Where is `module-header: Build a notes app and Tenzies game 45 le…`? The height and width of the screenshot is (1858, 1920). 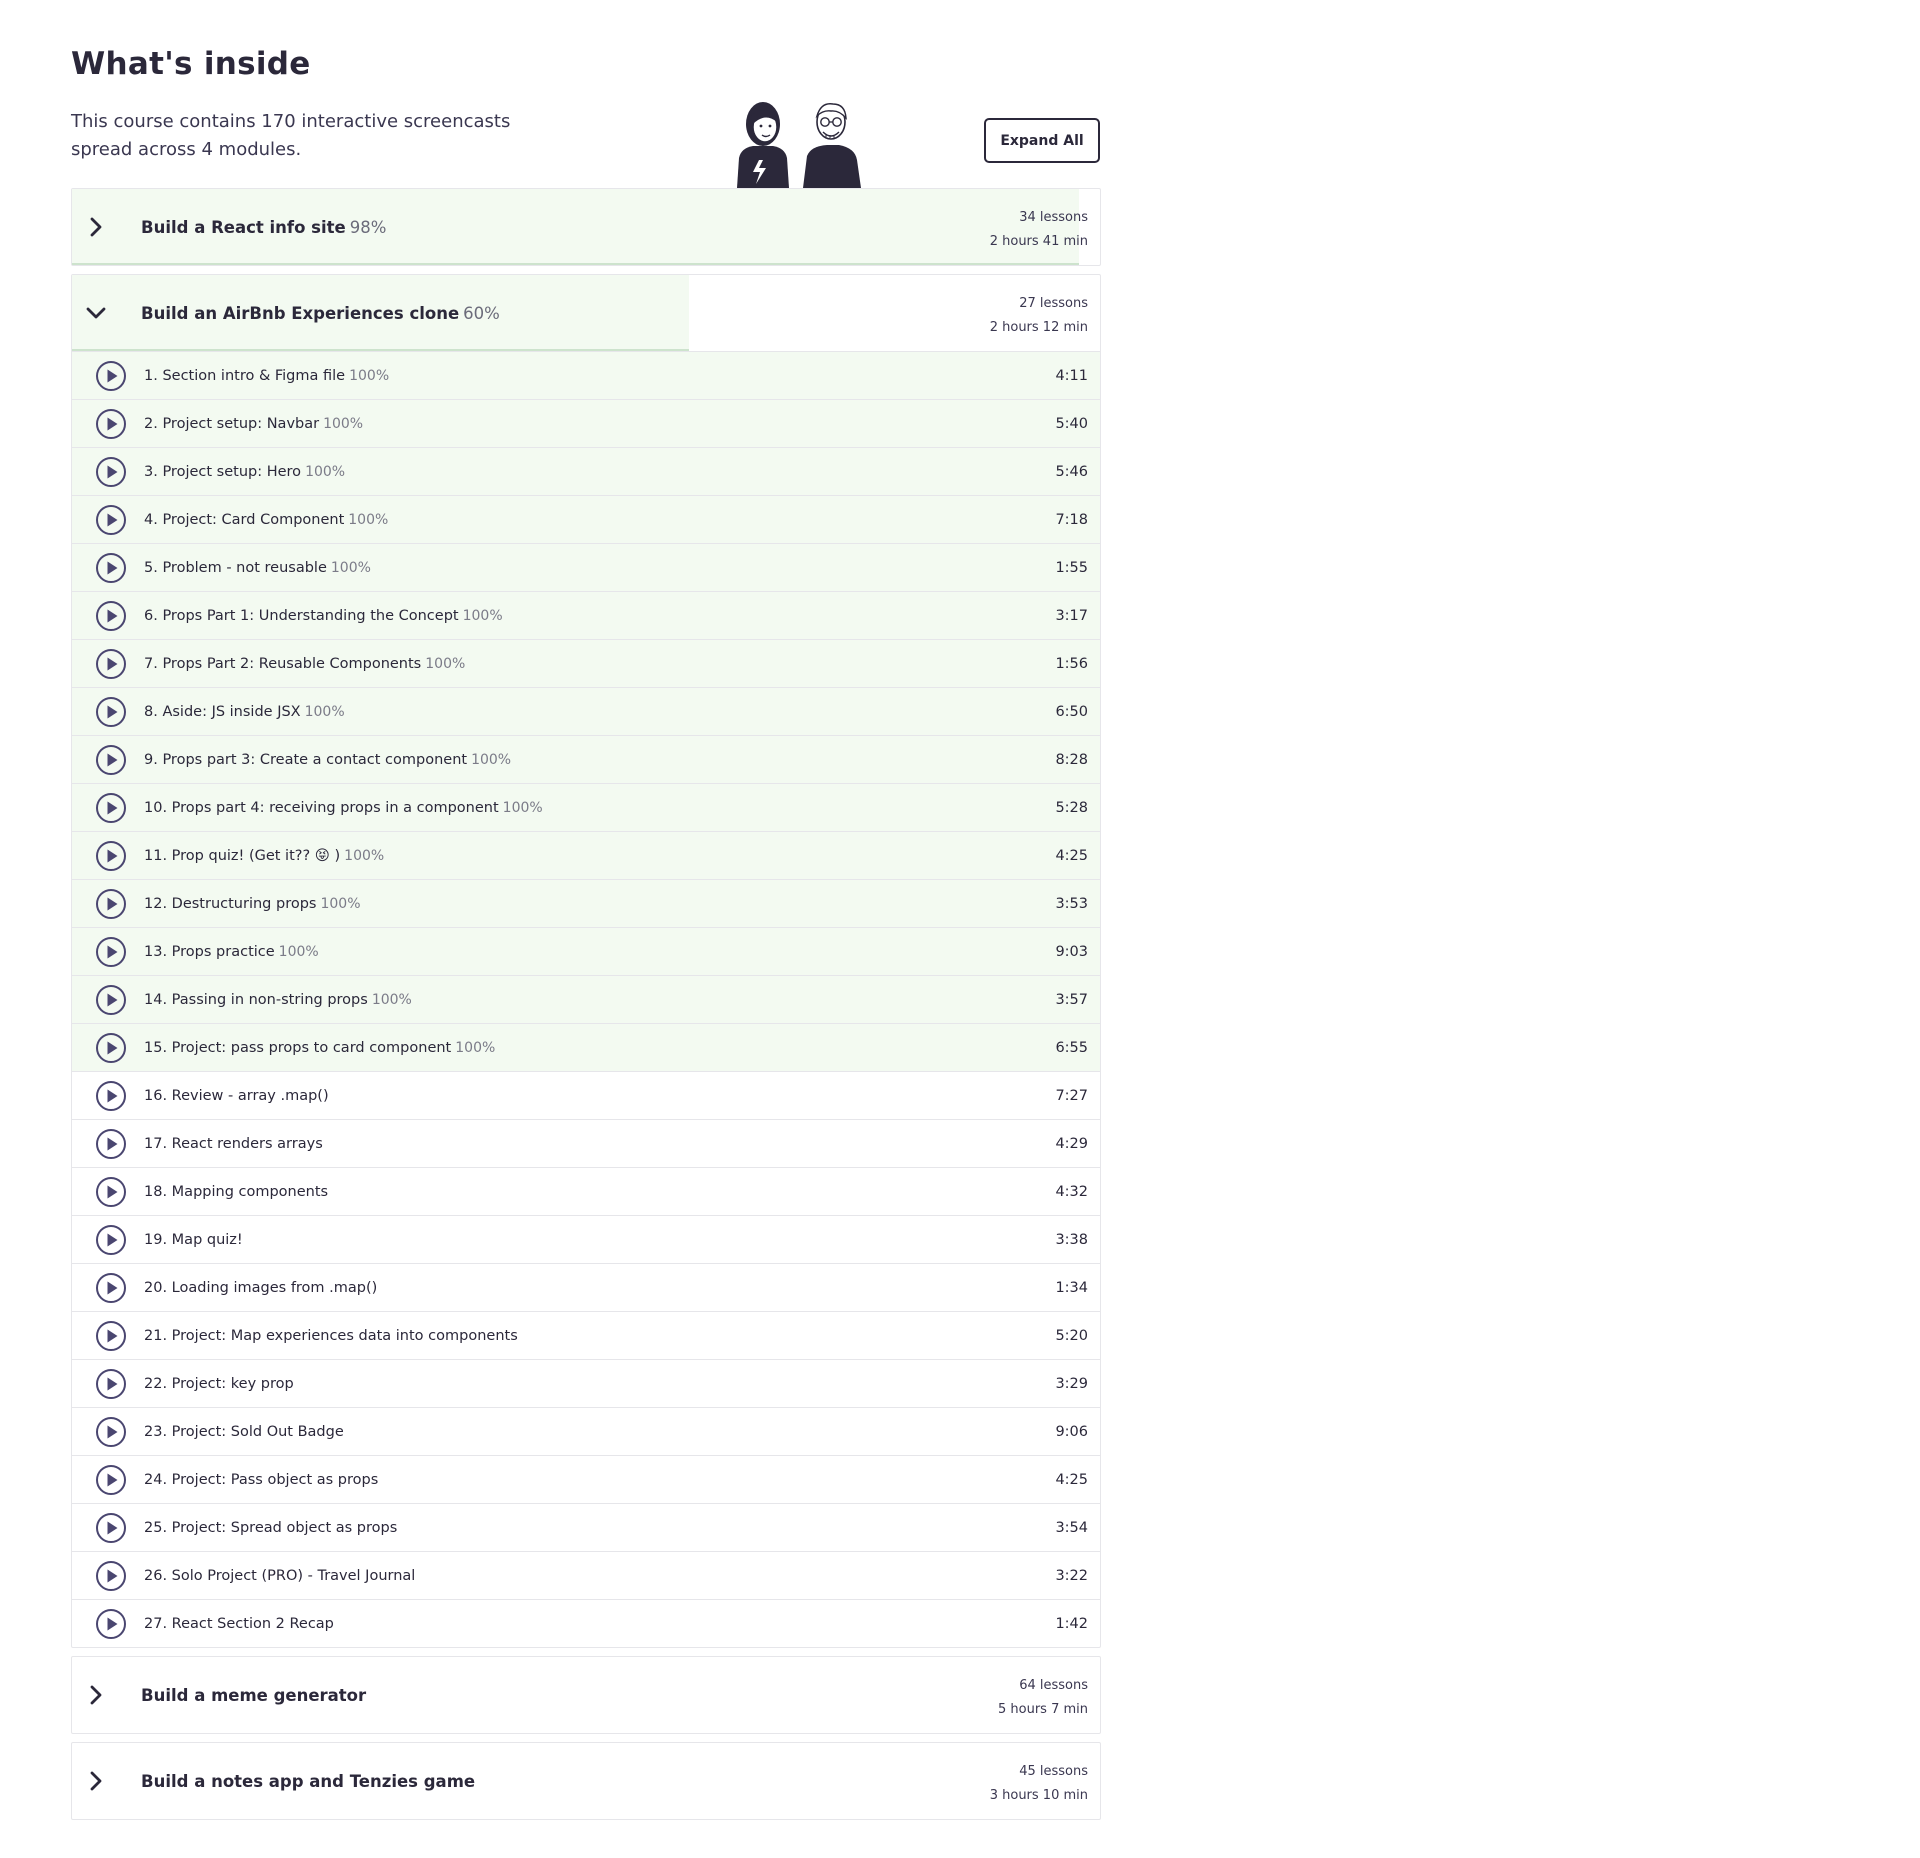 module-header: Build a notes app and Tenzies game 45 le… is located at coordinates (586, 1781).